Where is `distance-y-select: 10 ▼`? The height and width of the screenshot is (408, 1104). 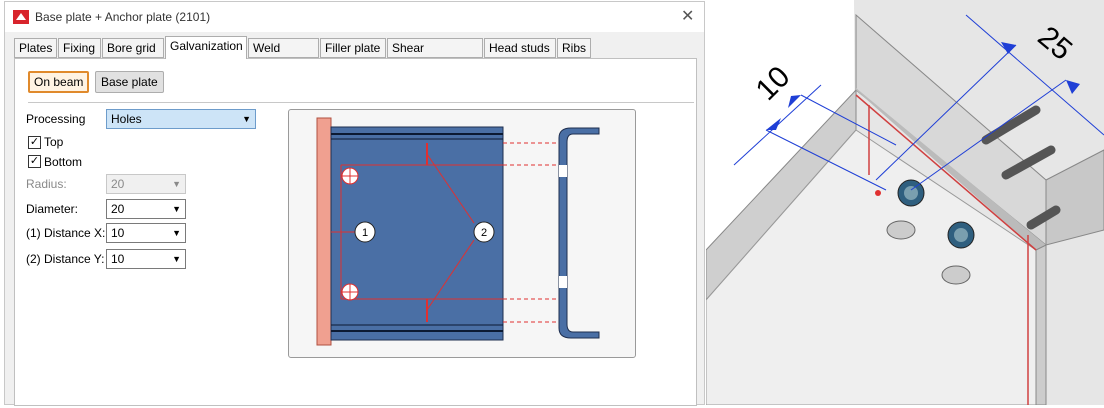 distance-y-select: 10 ▼ is located at coordinates (146, 259).